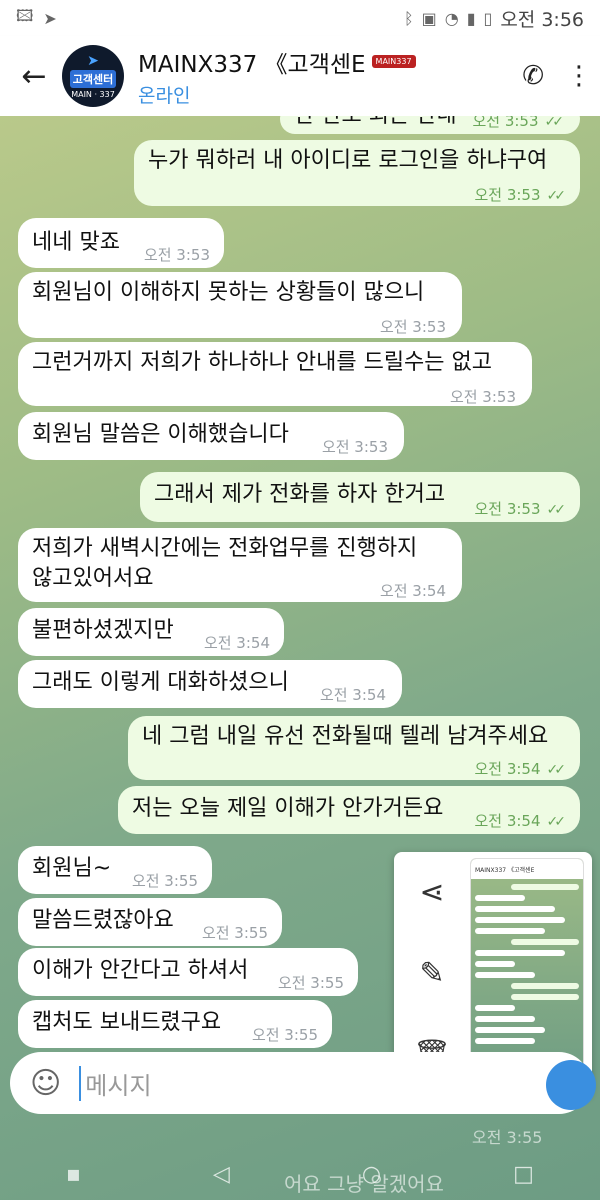  What do you see at coordinates (523, 1174) in the screenshot?
I see `overview-nav-icon: □` at bounding box center [523, 1174].